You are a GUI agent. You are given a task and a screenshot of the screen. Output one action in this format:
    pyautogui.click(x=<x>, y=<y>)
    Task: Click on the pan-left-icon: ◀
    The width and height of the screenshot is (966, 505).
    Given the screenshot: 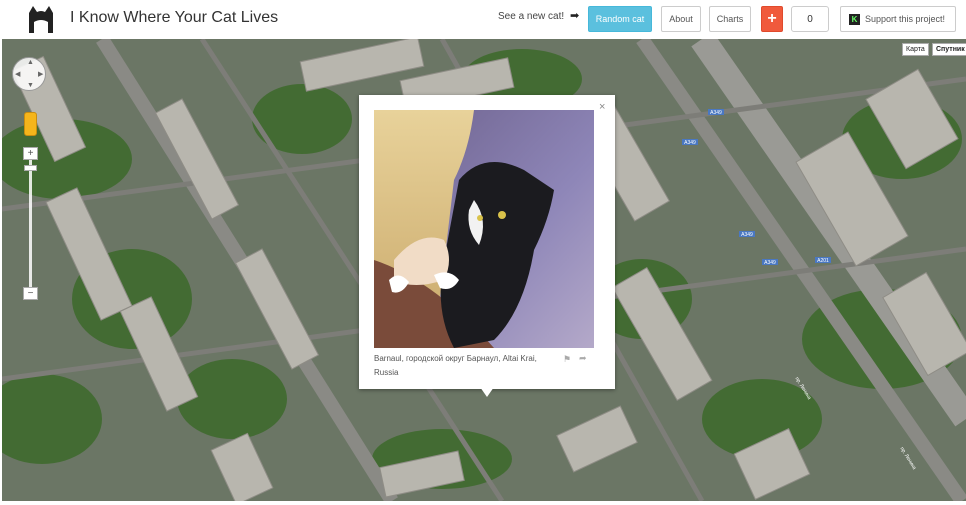 What is the action you would take?
    pyautogui.click(x=17, y=74)
    